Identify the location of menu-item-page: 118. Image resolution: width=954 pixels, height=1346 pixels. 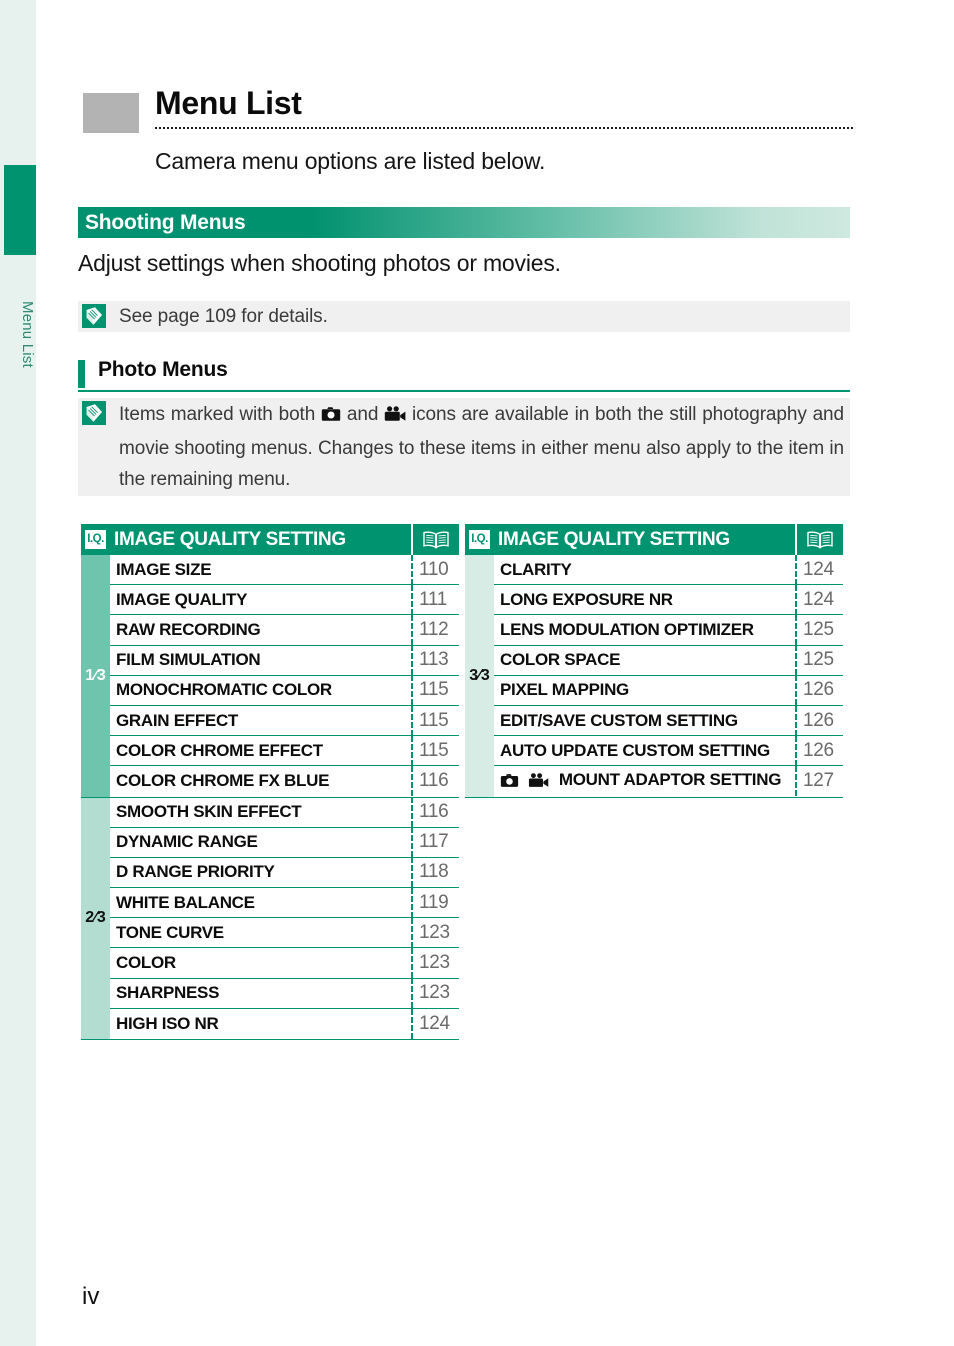
(435, 872).